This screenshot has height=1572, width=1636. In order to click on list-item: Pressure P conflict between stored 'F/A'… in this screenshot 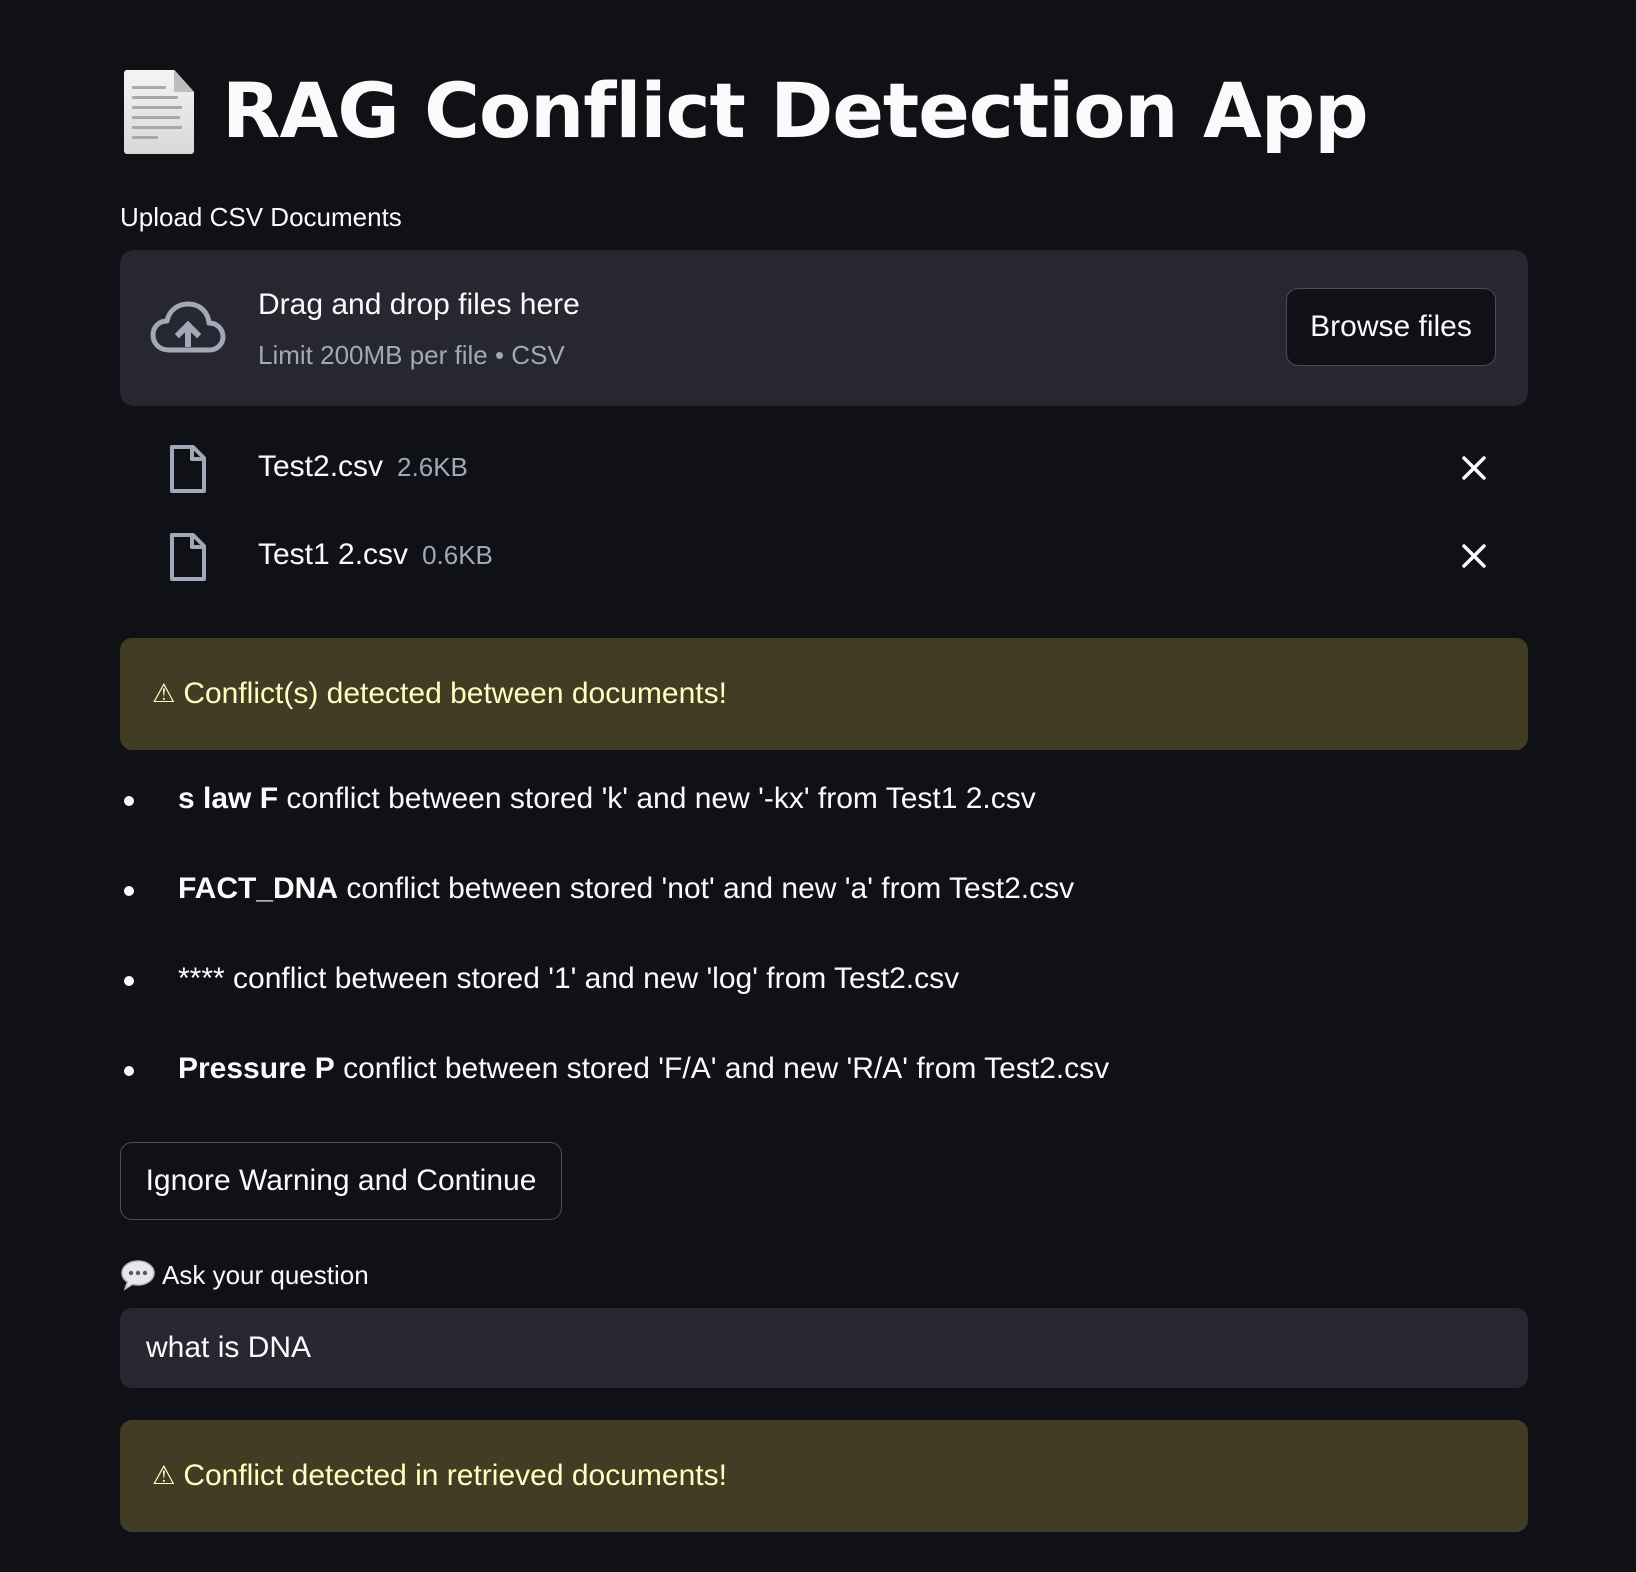, I will do `click(824, 1091)`.